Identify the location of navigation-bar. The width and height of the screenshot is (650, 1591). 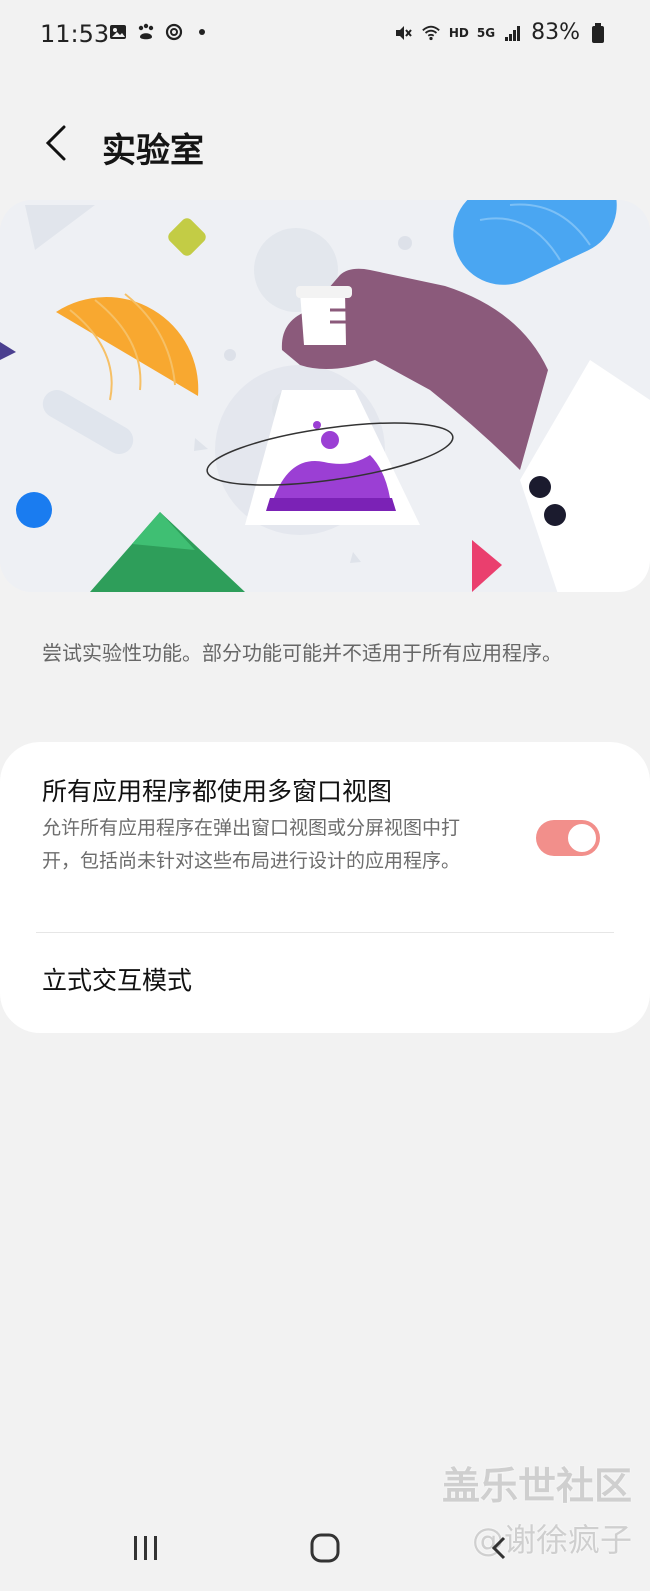
(325, 1550).